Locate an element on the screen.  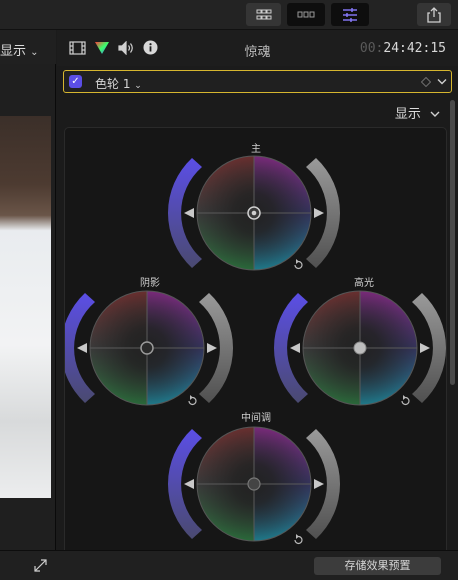
bottom-bar: 存储效果预置 is located at coordinates (229, 565).